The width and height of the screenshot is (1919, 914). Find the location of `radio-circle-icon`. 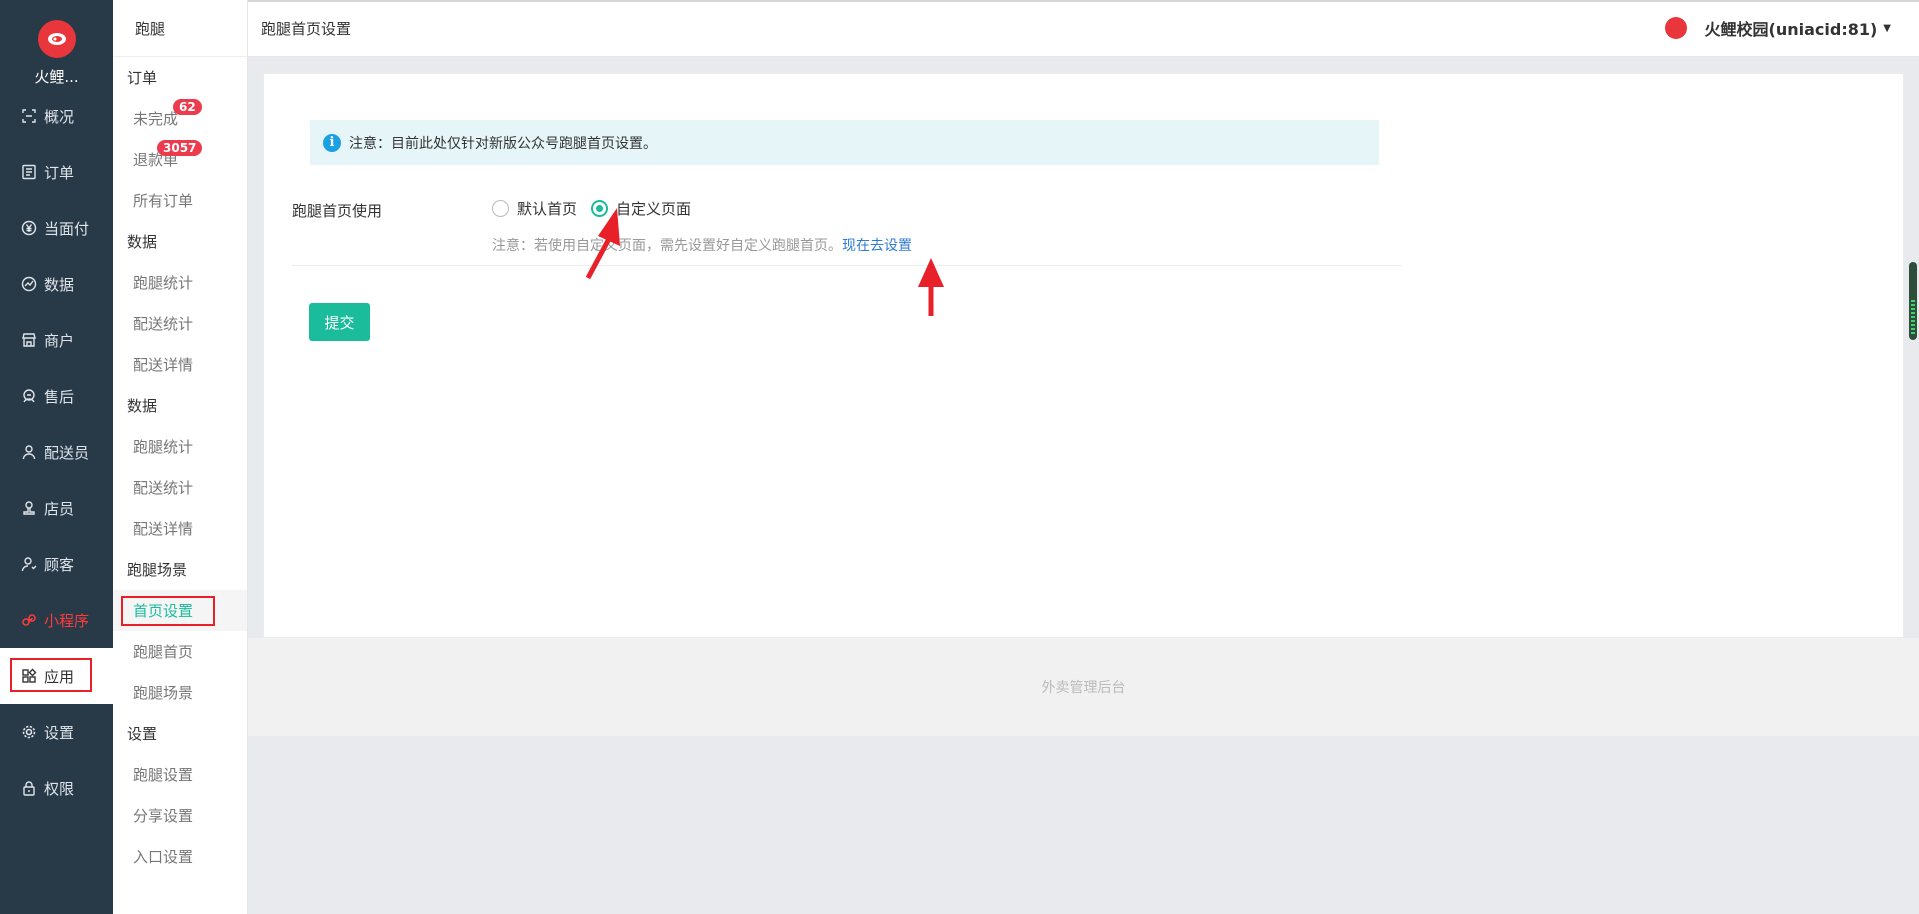

radio-circle-icon is located at coordinates (500, 208).